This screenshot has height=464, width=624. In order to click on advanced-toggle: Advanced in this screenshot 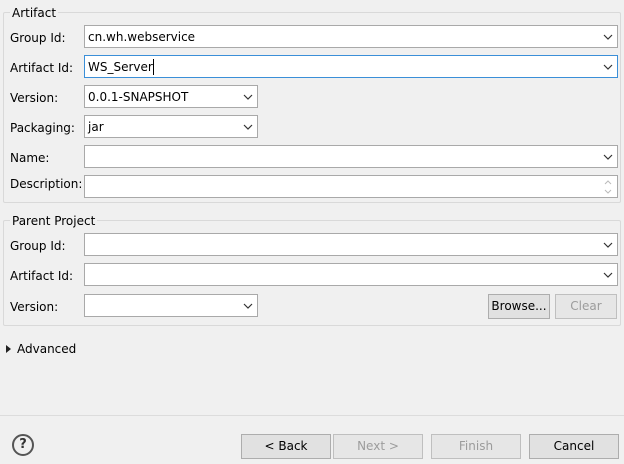, I will do `click(46, 349)`.